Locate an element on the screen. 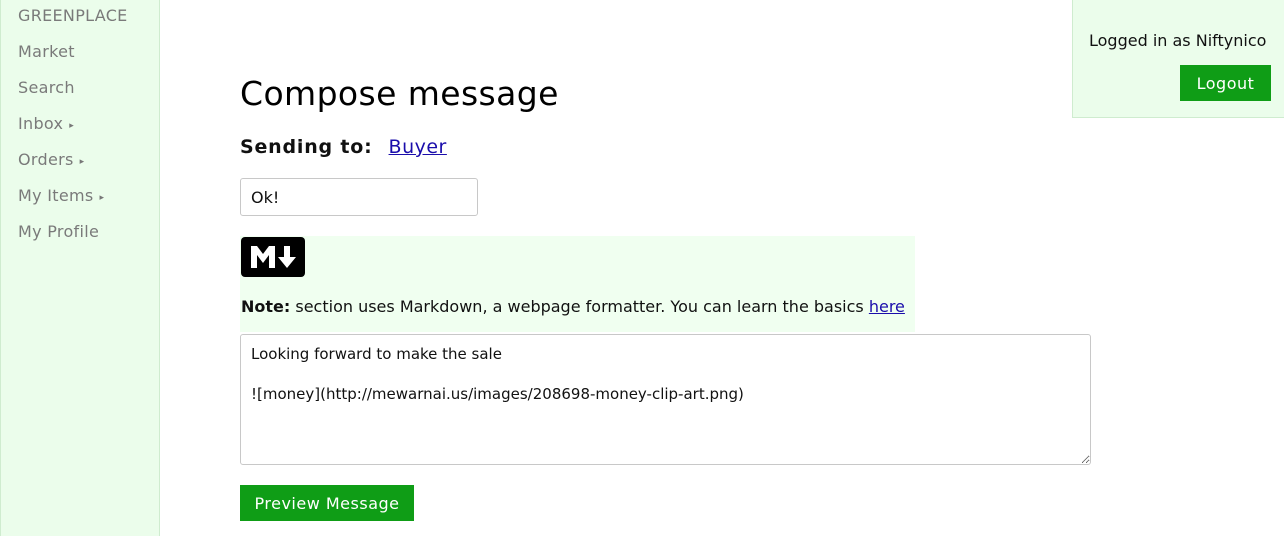  sidebar-item-label: Market is located at coordinates (46, 51).